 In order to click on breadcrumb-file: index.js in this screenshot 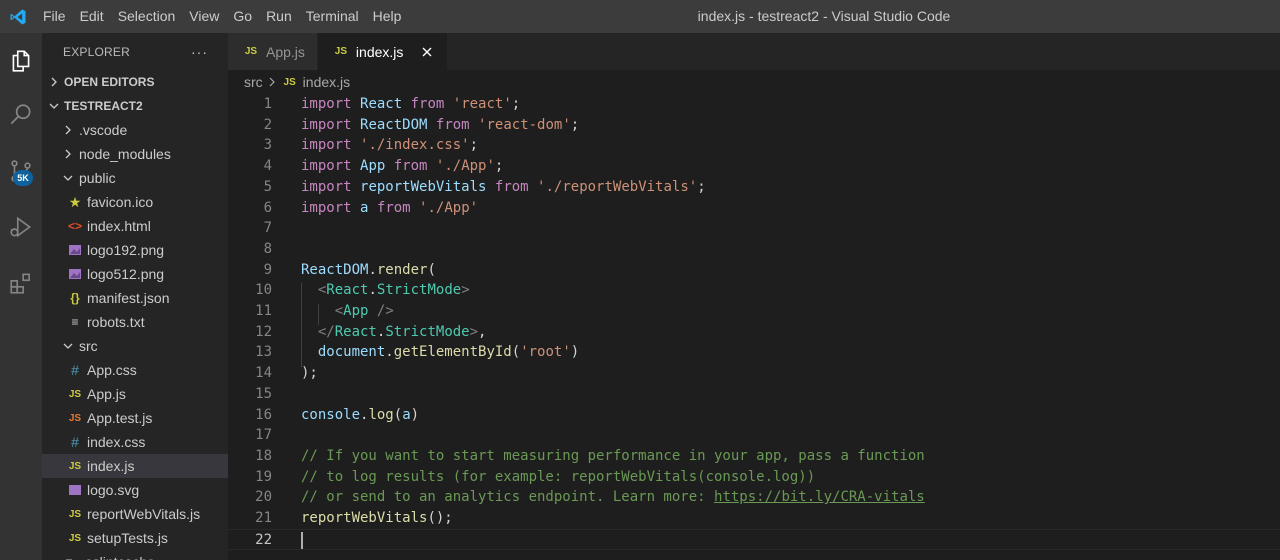, I will do `click(326, 82)`.